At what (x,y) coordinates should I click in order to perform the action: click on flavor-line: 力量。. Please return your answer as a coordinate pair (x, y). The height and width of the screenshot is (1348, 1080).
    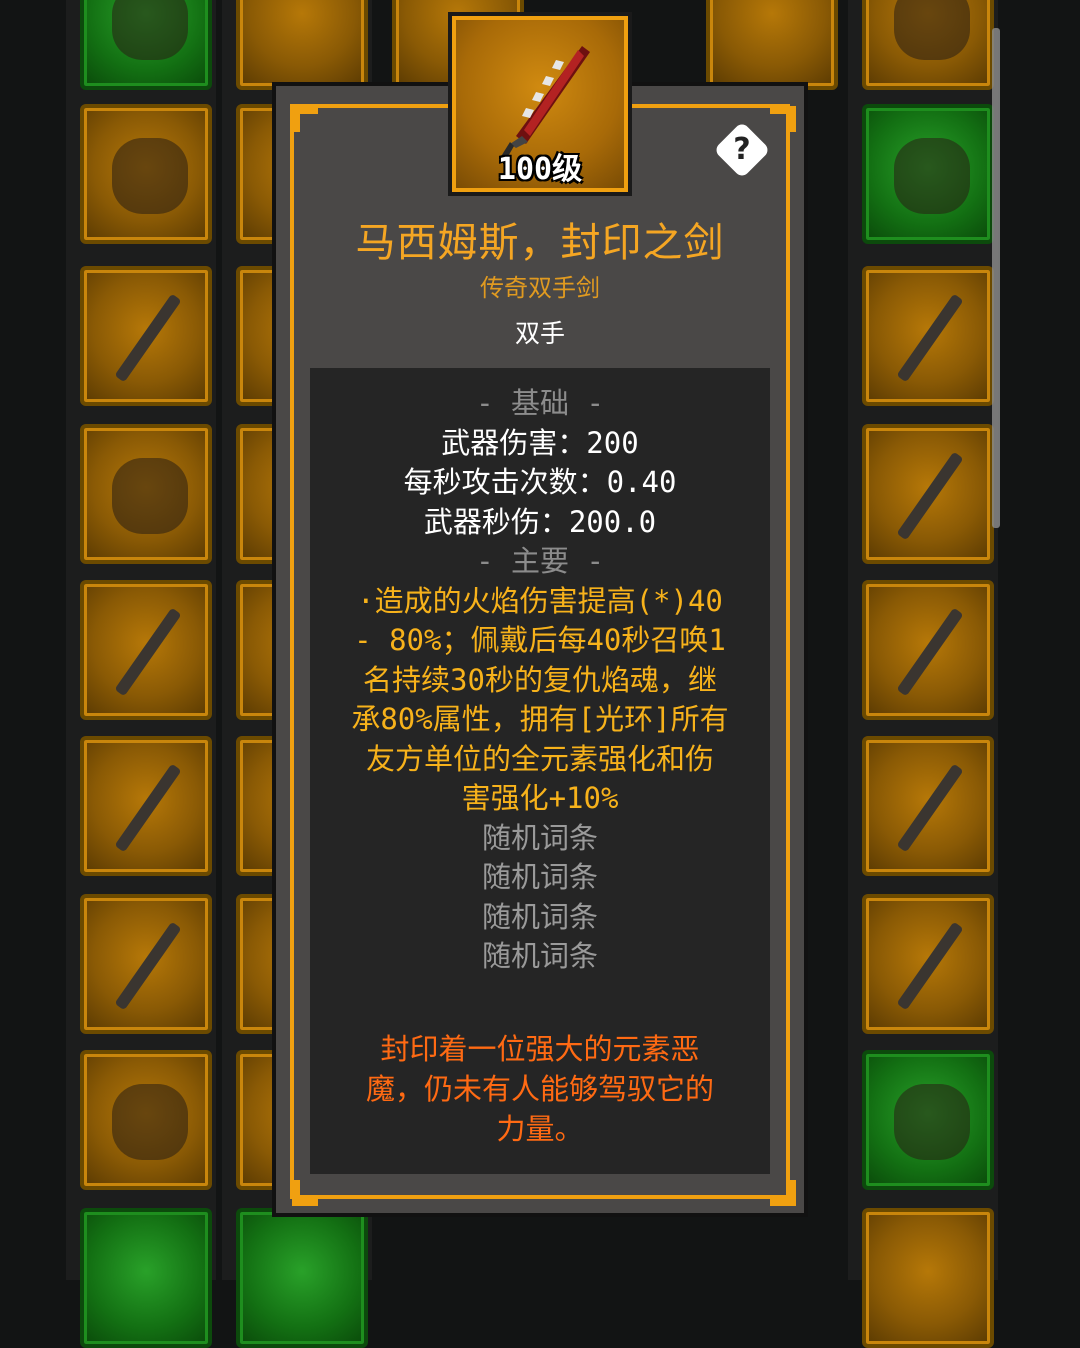
    Looking at the image, I should click on (540, 1128).